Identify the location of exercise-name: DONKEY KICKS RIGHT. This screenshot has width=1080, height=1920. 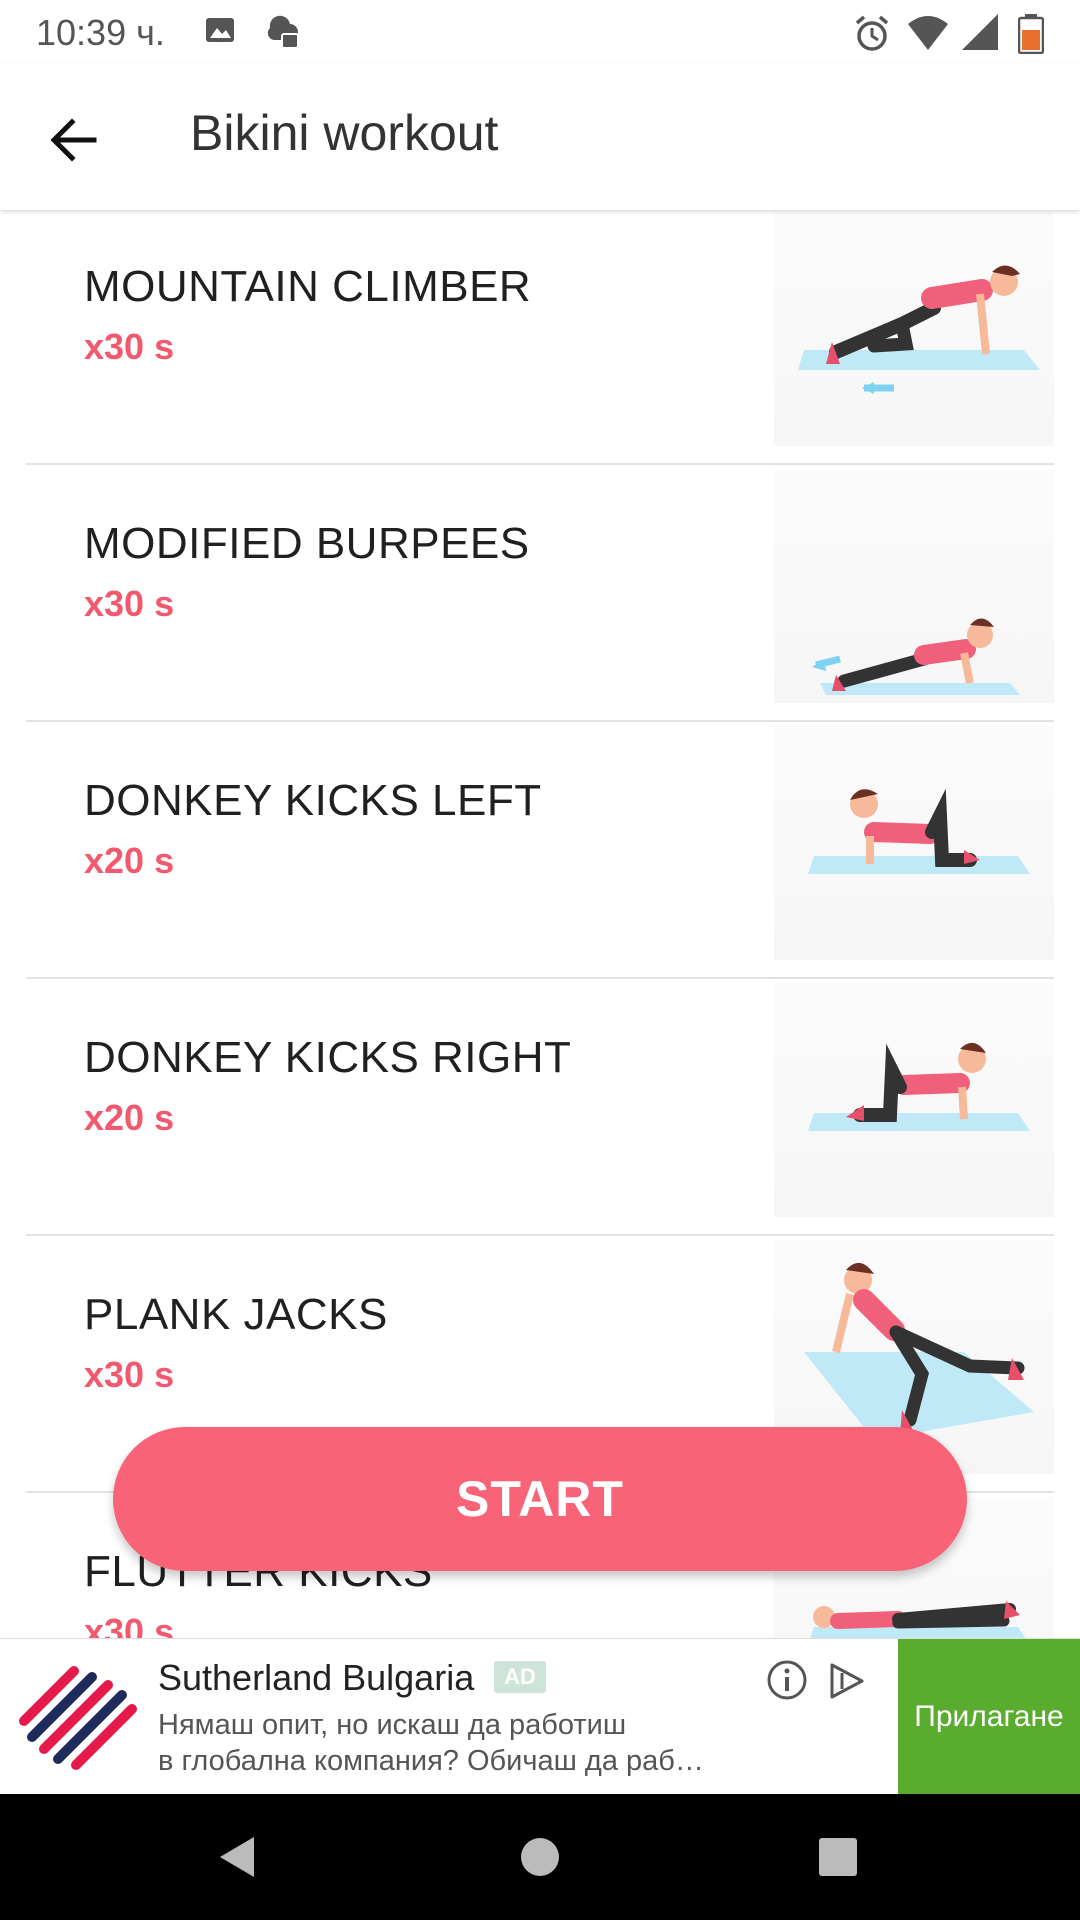
(328, 1057).